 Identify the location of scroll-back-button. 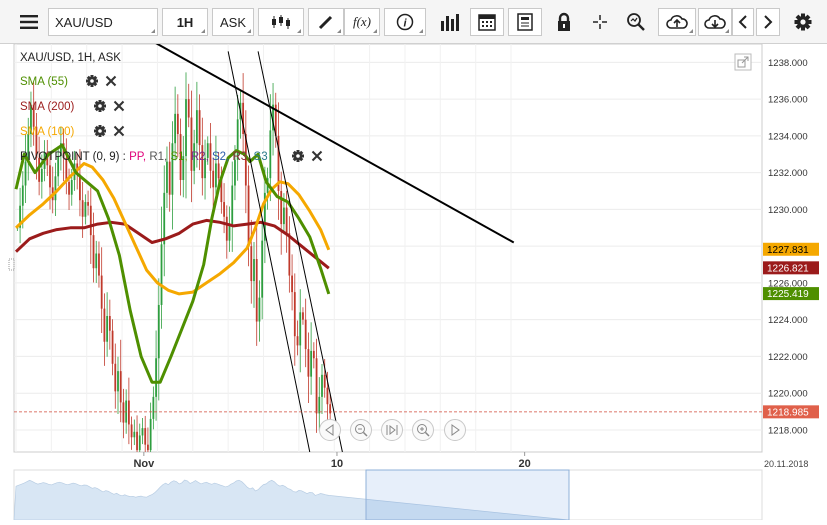
(743, 22).